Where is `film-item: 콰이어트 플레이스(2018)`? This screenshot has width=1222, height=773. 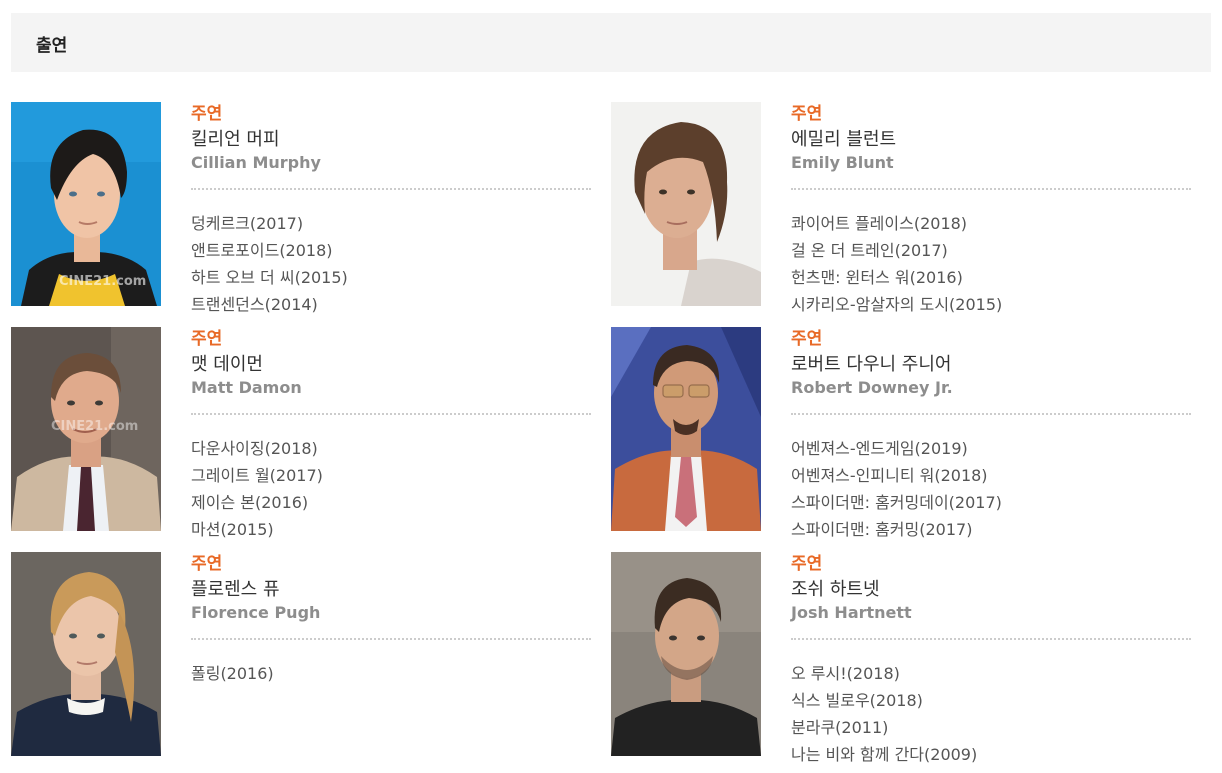 film-item: 콰이어트 플레이스(2018) is located at coordinates (896, 223).